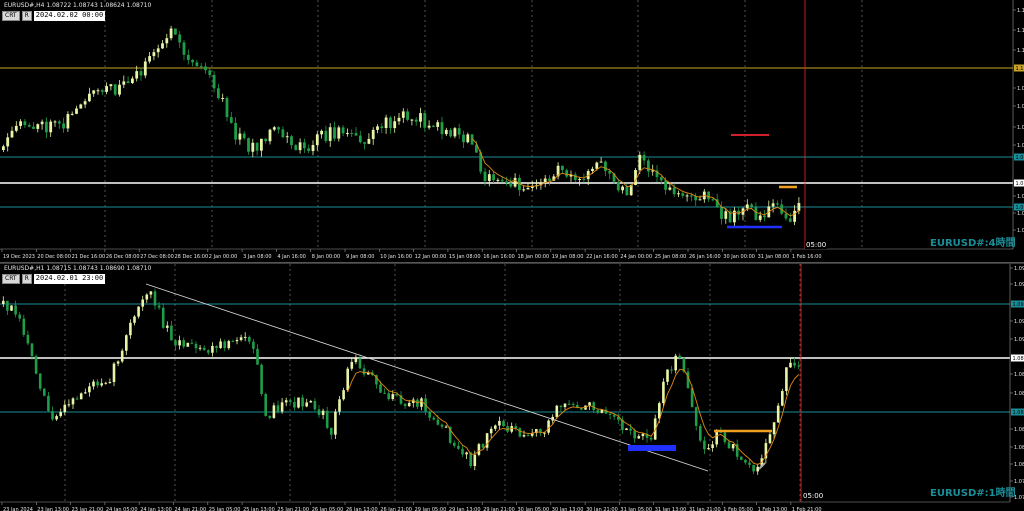 Image resolution: width=1024 pixels, height=511 pixels. I want to click on time-label: 30 Jan 00:00, so click(739, 257).